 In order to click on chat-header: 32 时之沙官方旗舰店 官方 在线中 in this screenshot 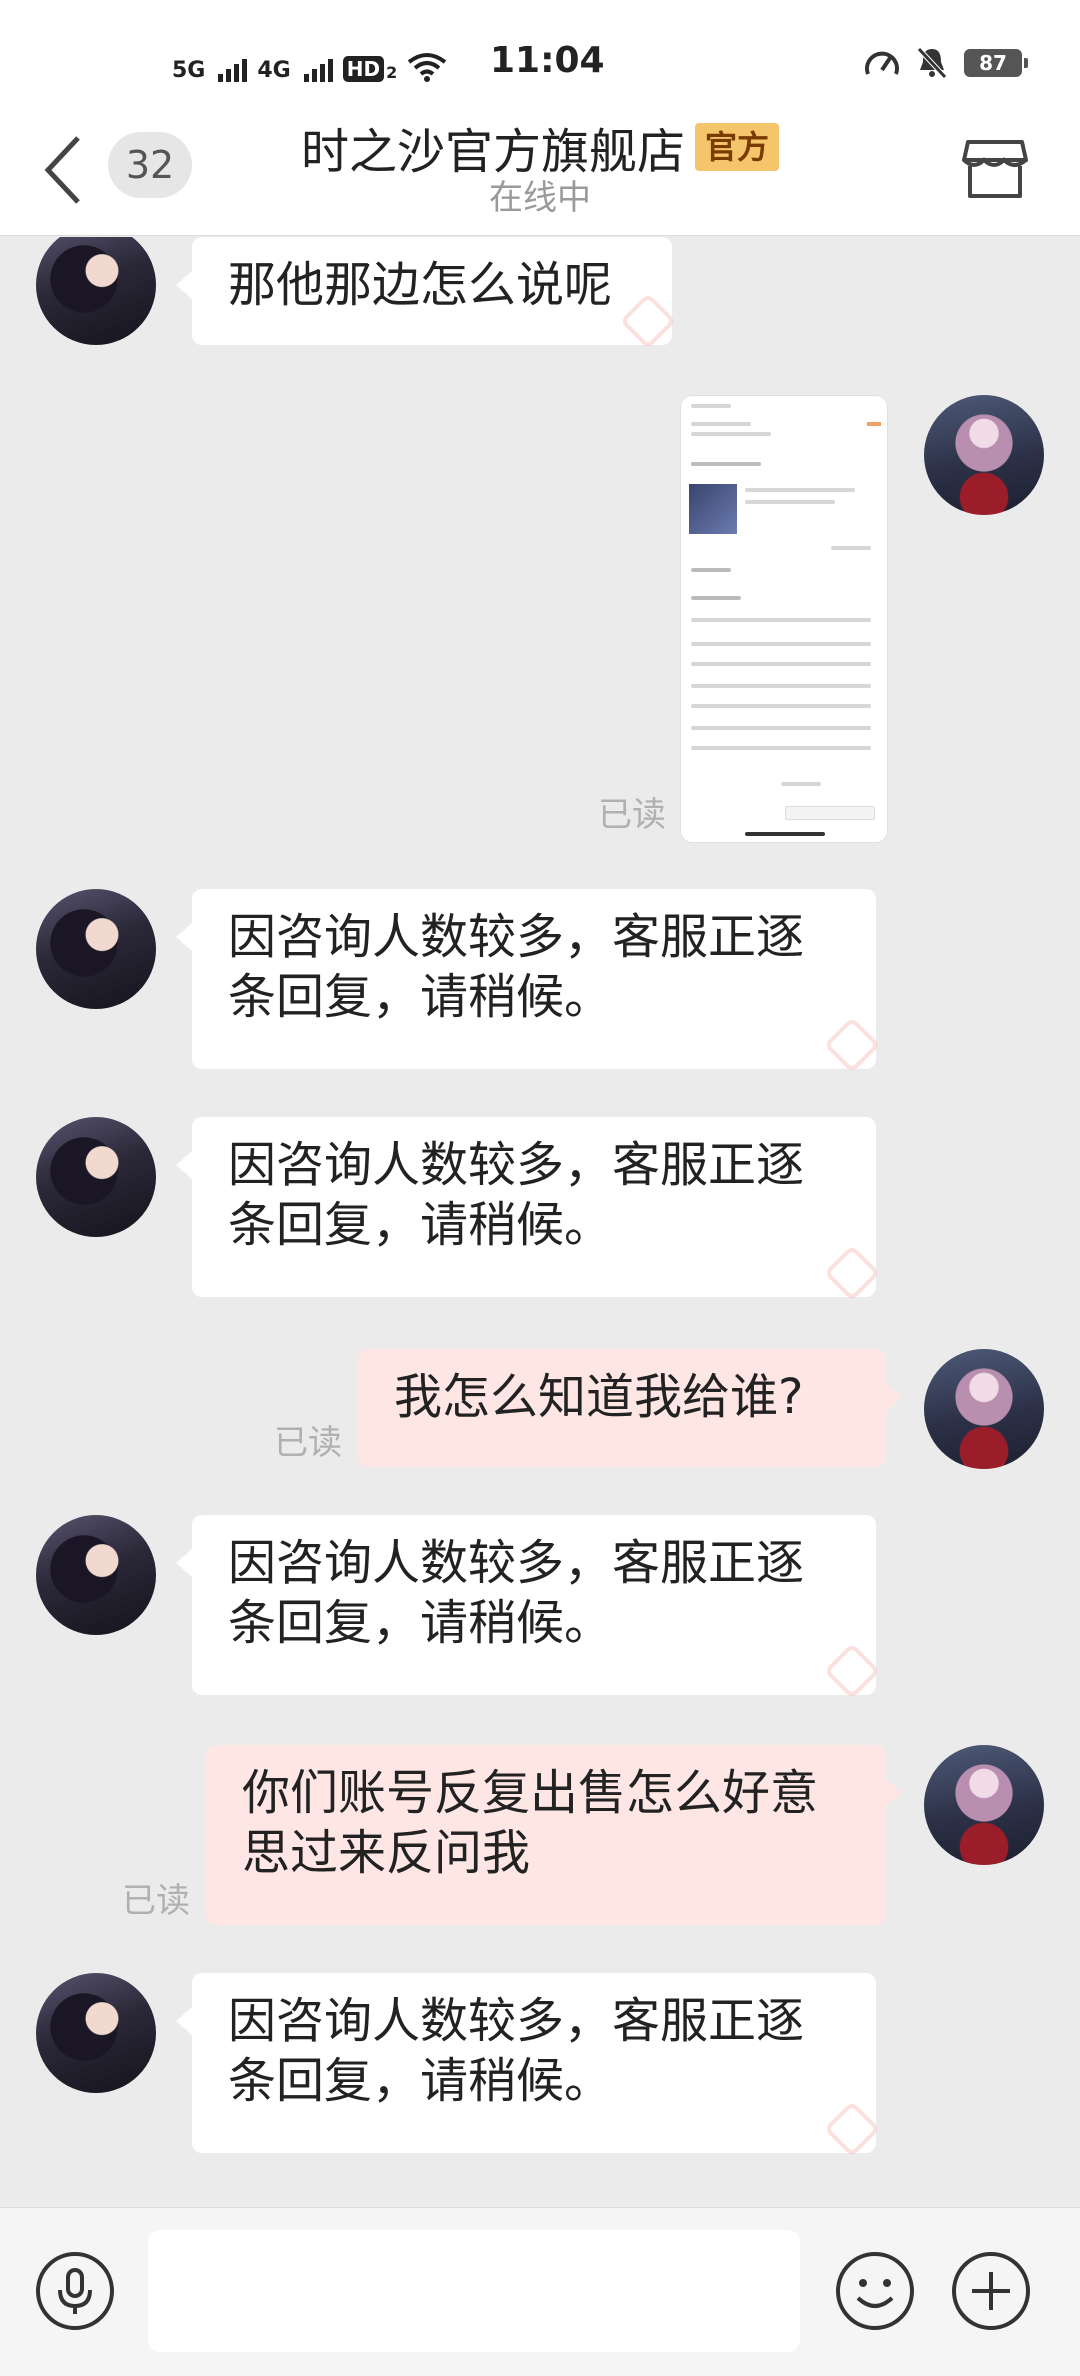, I will do `click(540, 173)`.